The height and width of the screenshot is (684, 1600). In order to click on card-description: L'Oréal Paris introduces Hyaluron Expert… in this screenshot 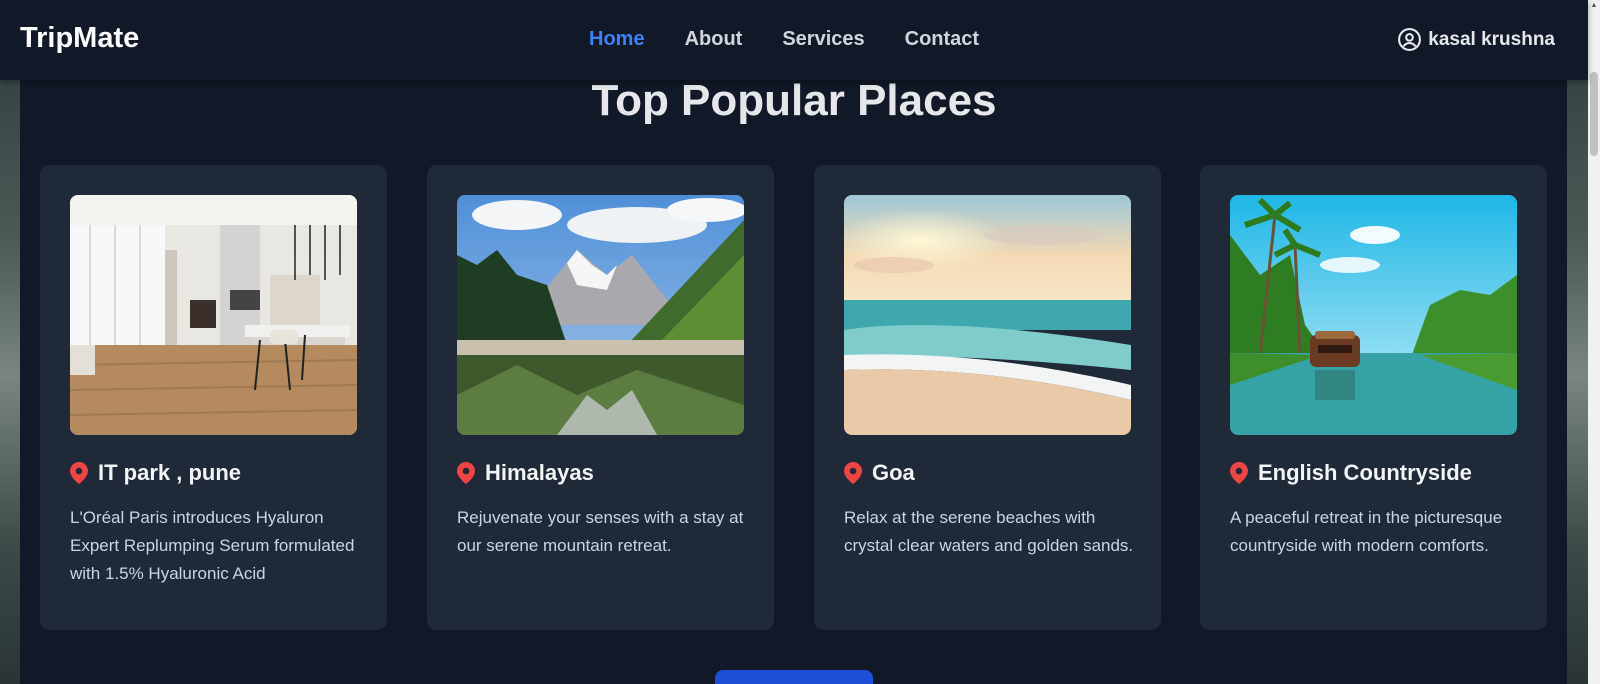, I will do `click(212, 545)`.